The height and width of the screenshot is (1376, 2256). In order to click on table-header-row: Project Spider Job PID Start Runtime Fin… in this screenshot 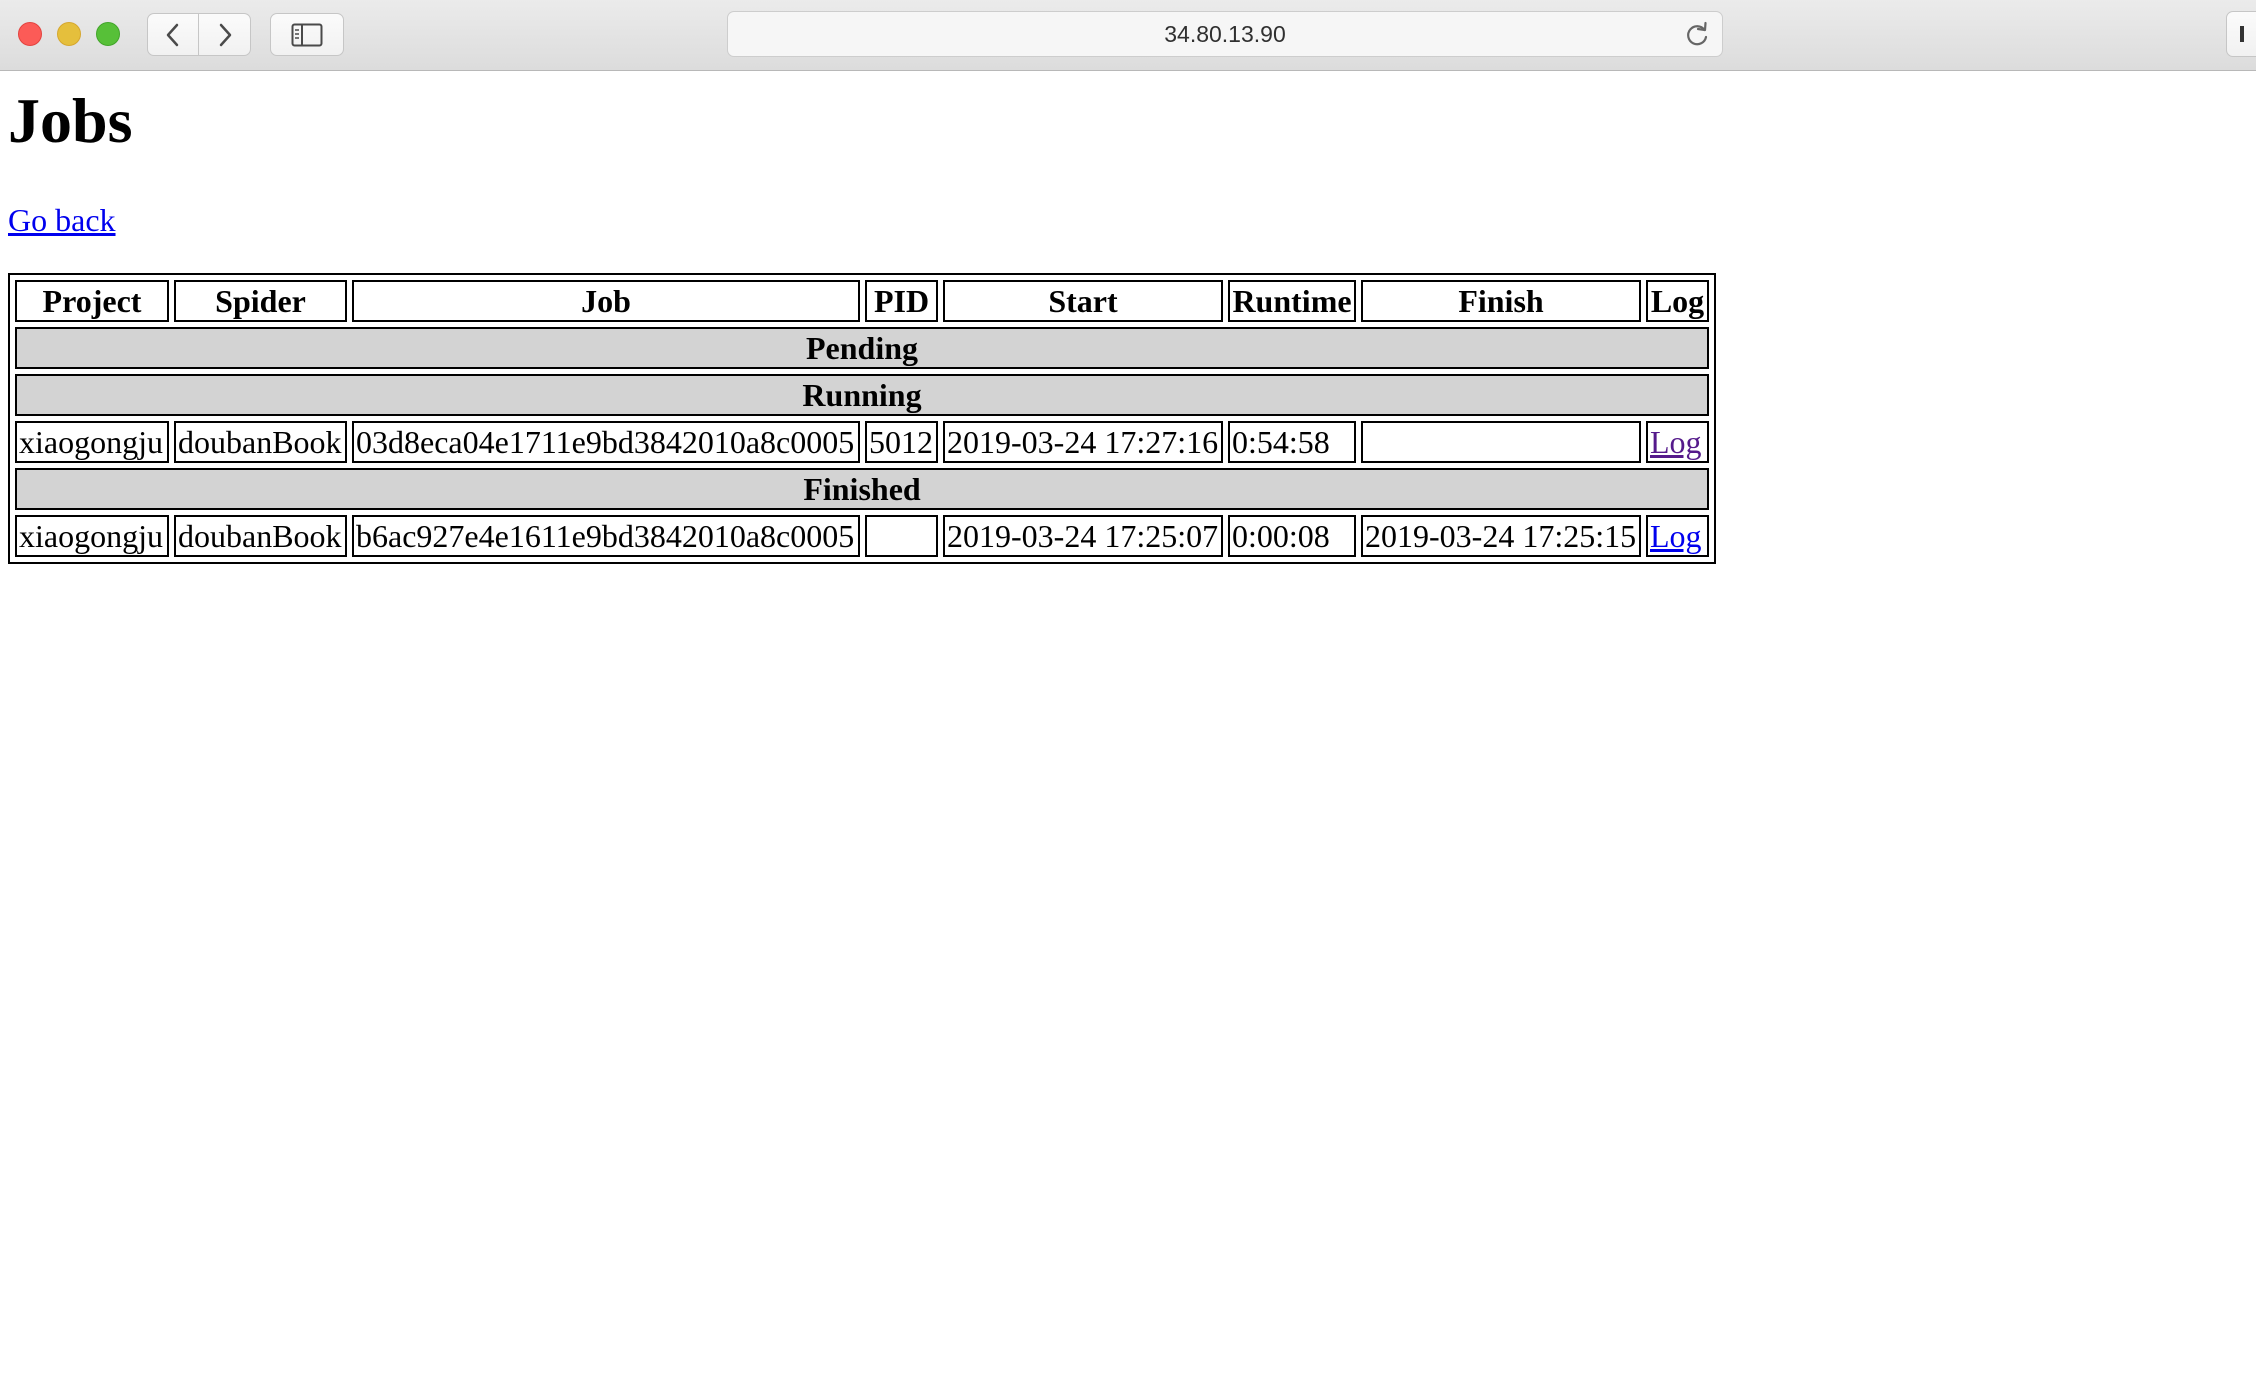, I will do `click(862, 301)`.